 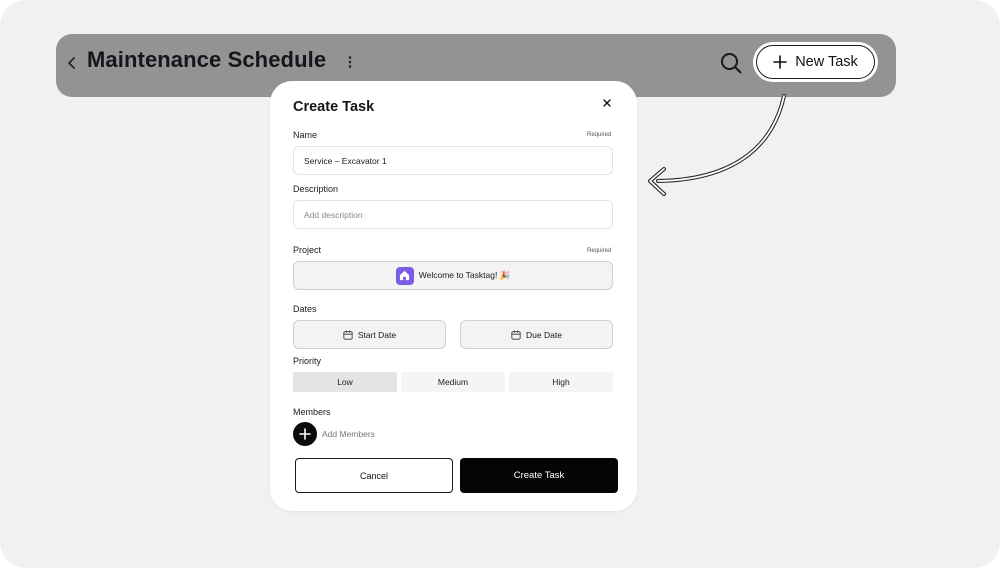 I want to click on curved-arrow-icon, so click(x=717, y=145).